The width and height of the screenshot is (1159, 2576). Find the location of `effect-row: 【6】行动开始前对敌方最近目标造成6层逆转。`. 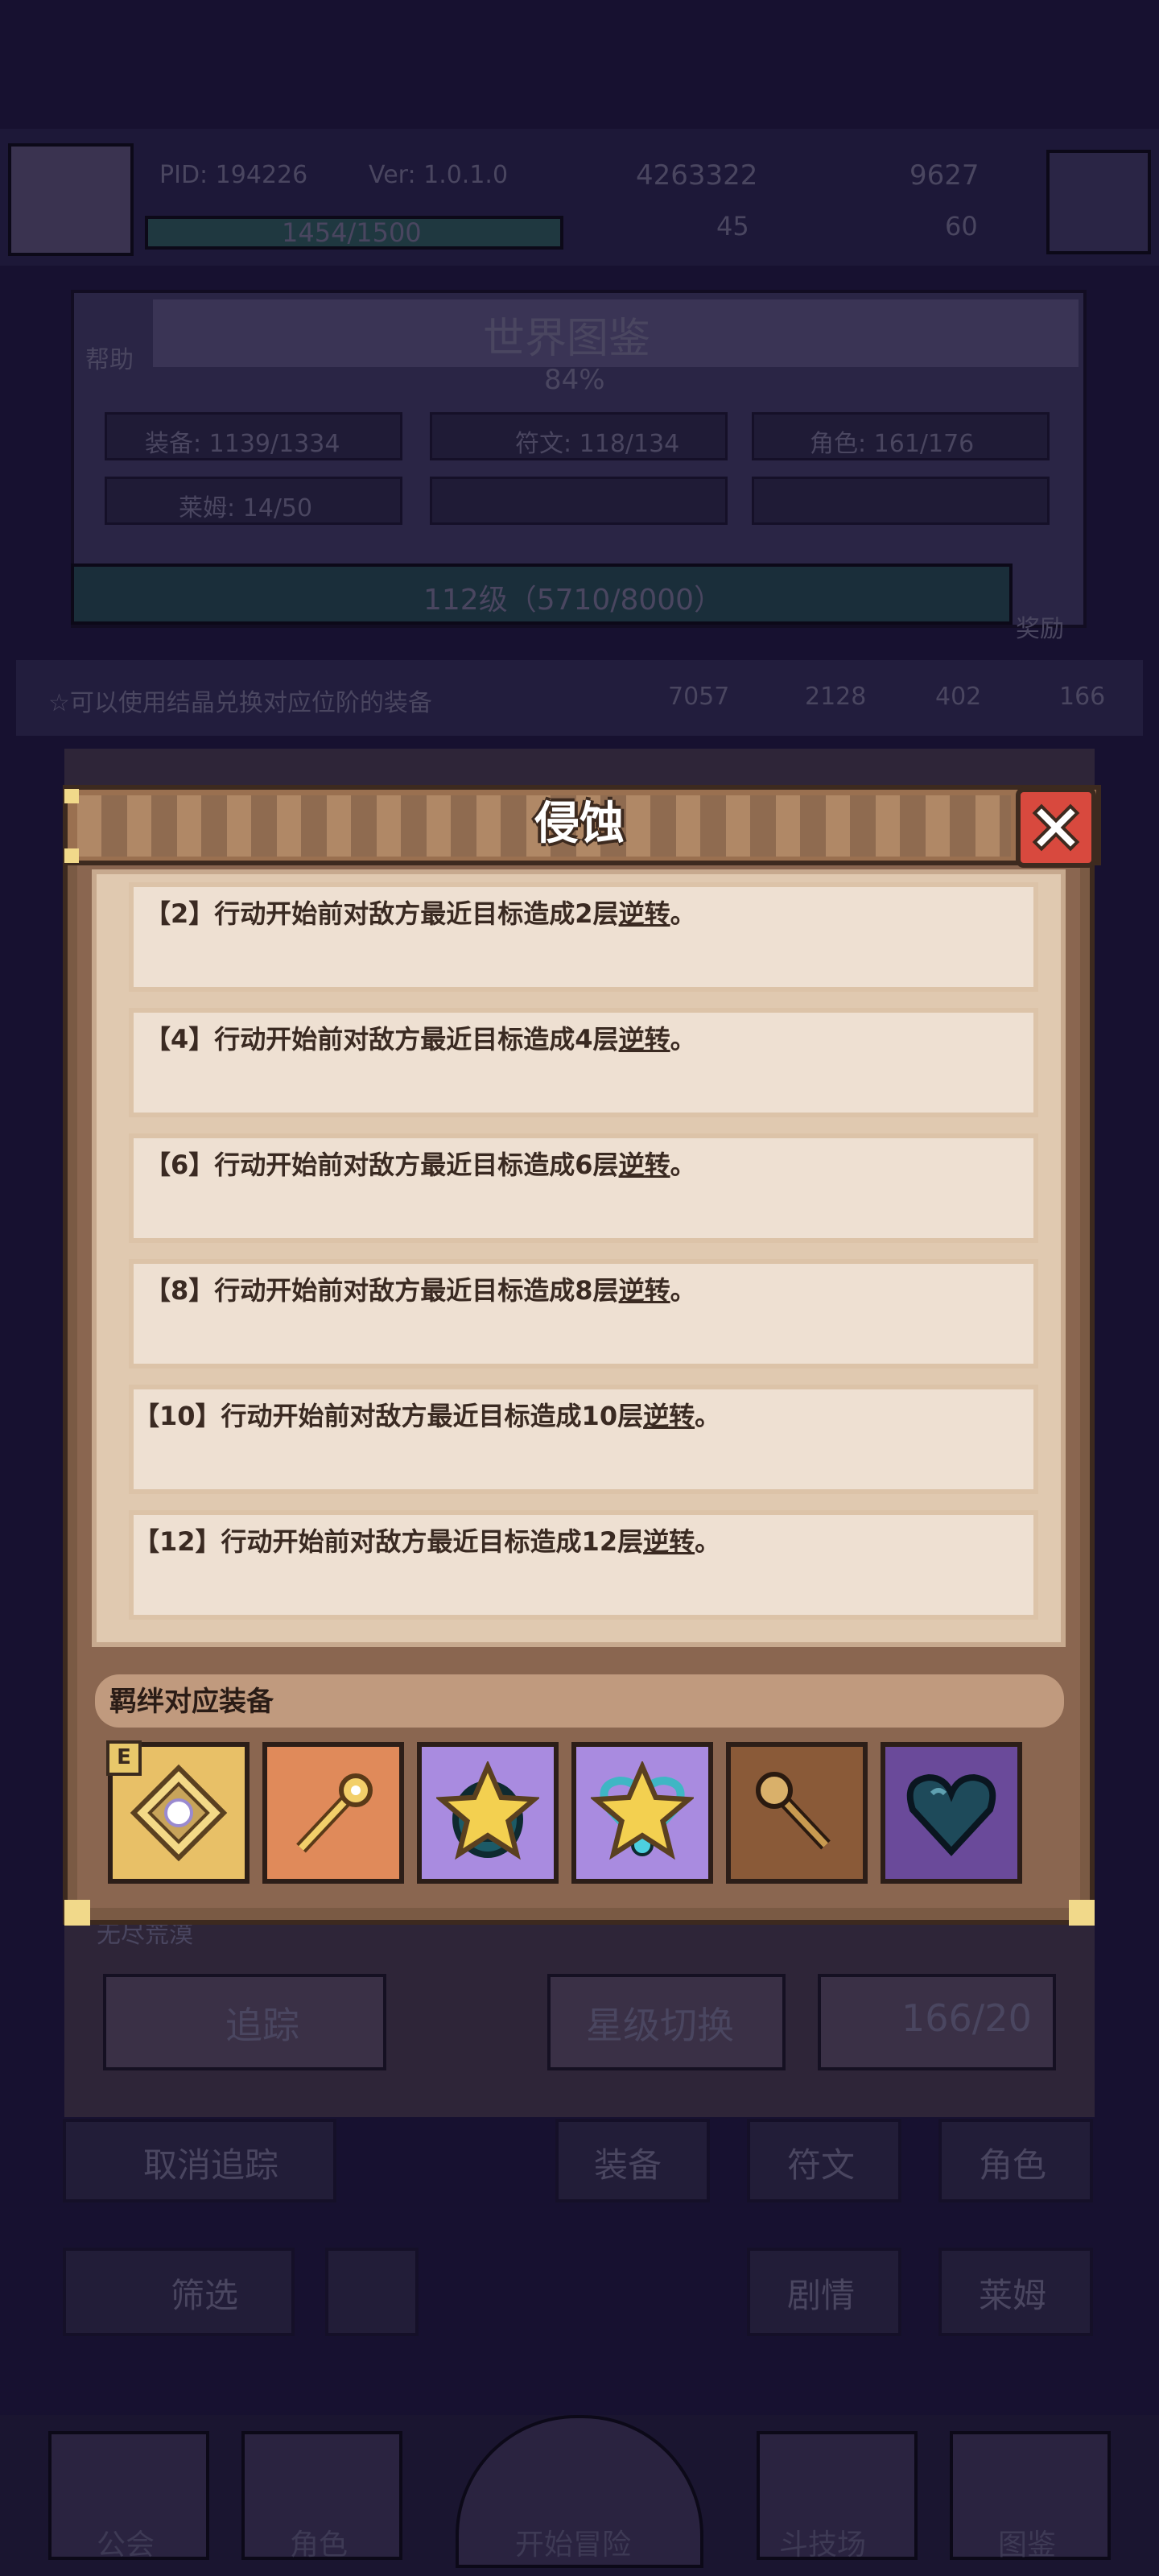

effect-row: 【6】行动开始前对敌方最近目标造成6层逆转。 is located at coordinates (583, 1188).